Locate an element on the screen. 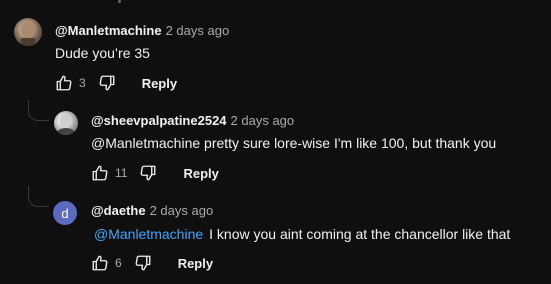 This screenshot has width=551, height=284. avatar-letter: d is located at coordinates (65, 213).